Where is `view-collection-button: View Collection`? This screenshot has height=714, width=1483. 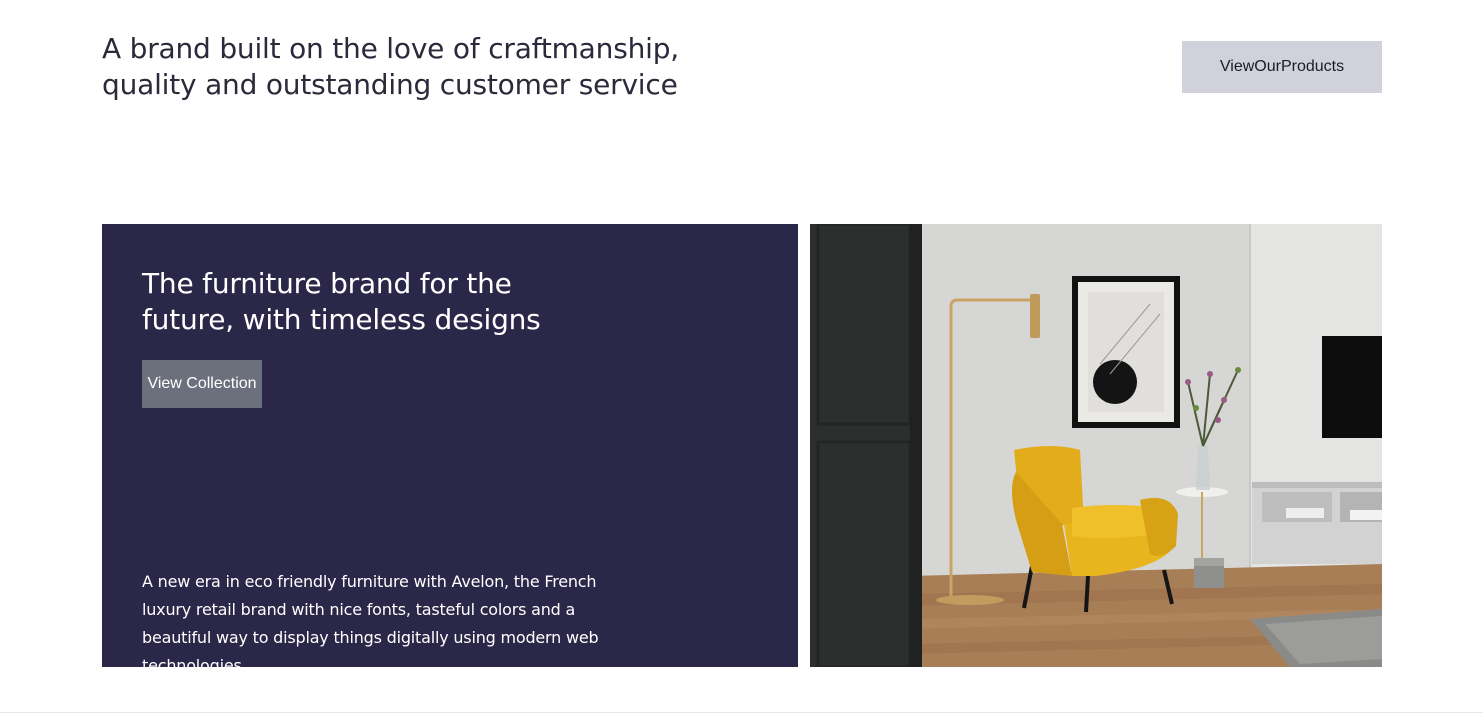
view-collection-button: View Collection is located at coordinates (202, 384).